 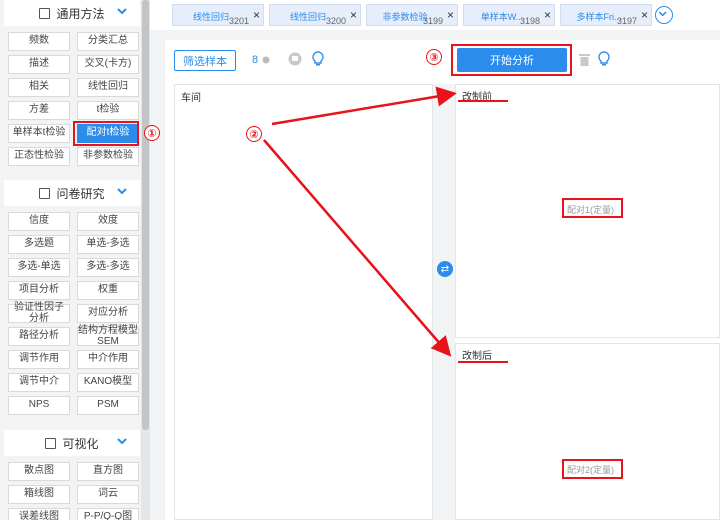 I want to click on arrow-to-pair2, so click(x=357, y=248).